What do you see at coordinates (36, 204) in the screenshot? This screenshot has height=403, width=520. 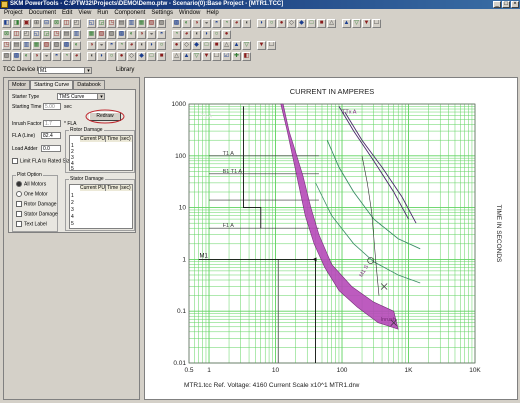 I see `option-rotor-damage: Rotor Damage` at bounding box center [36, 204].